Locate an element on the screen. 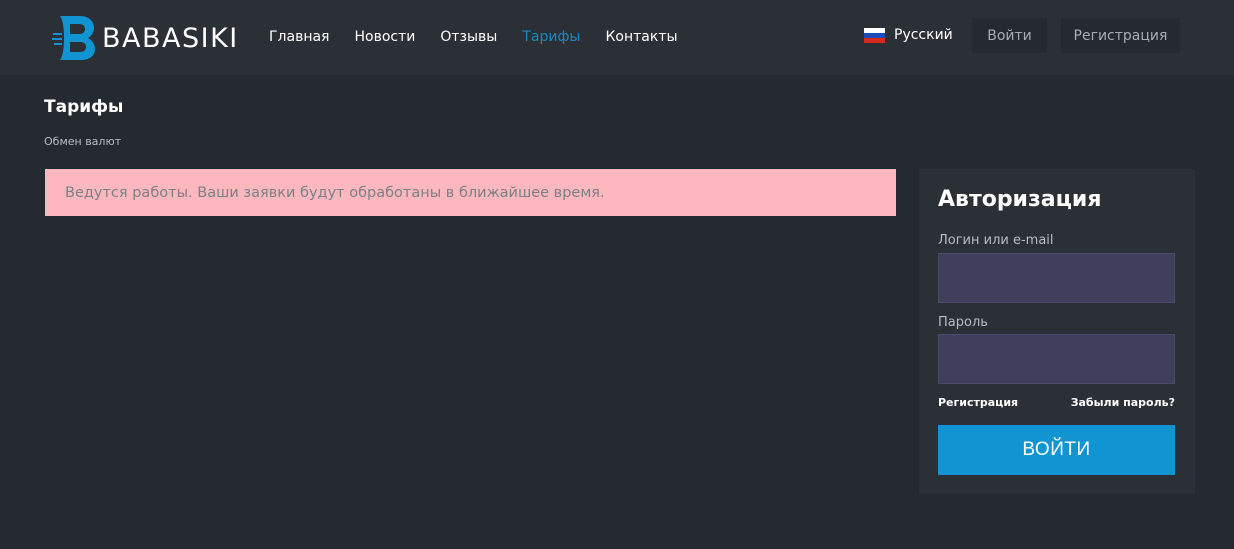 The image size is (1234, 549). nav-item-tariffs: Тарифы is located at coordinates (551, 37).